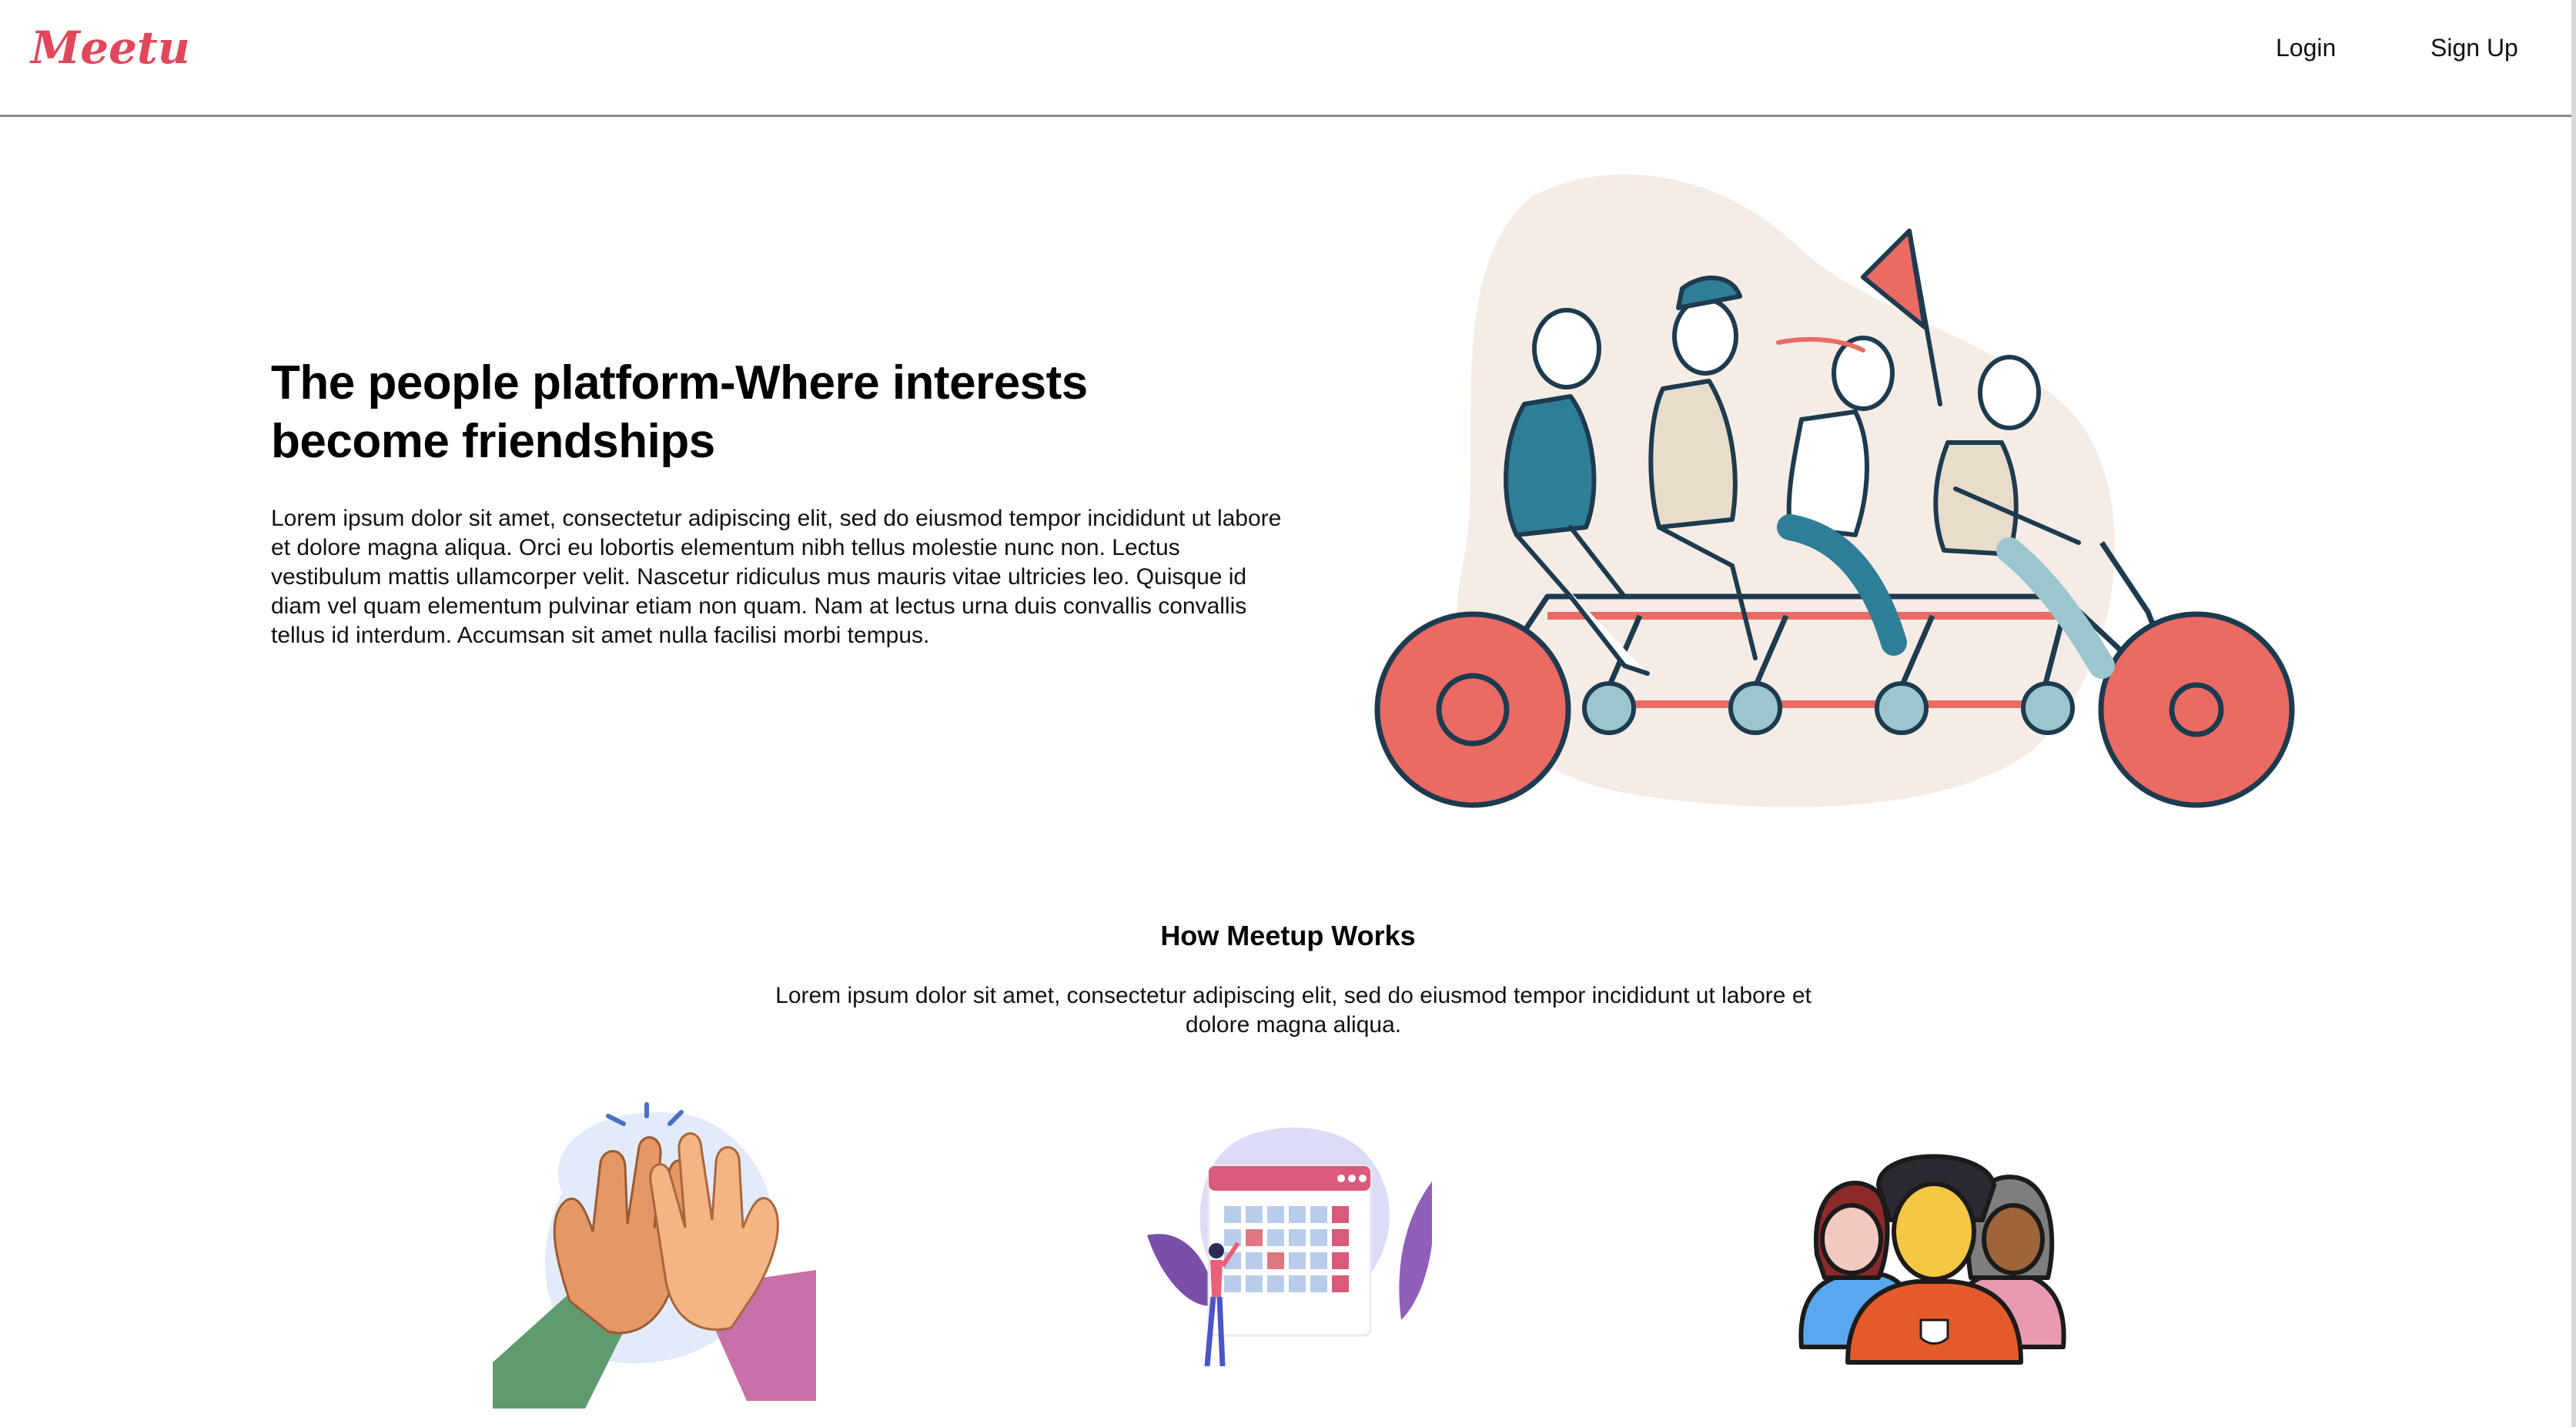  Describe the element at coordinates (2474, 48) in the screenshot. I see `signup-link: Sign Up` at that location.